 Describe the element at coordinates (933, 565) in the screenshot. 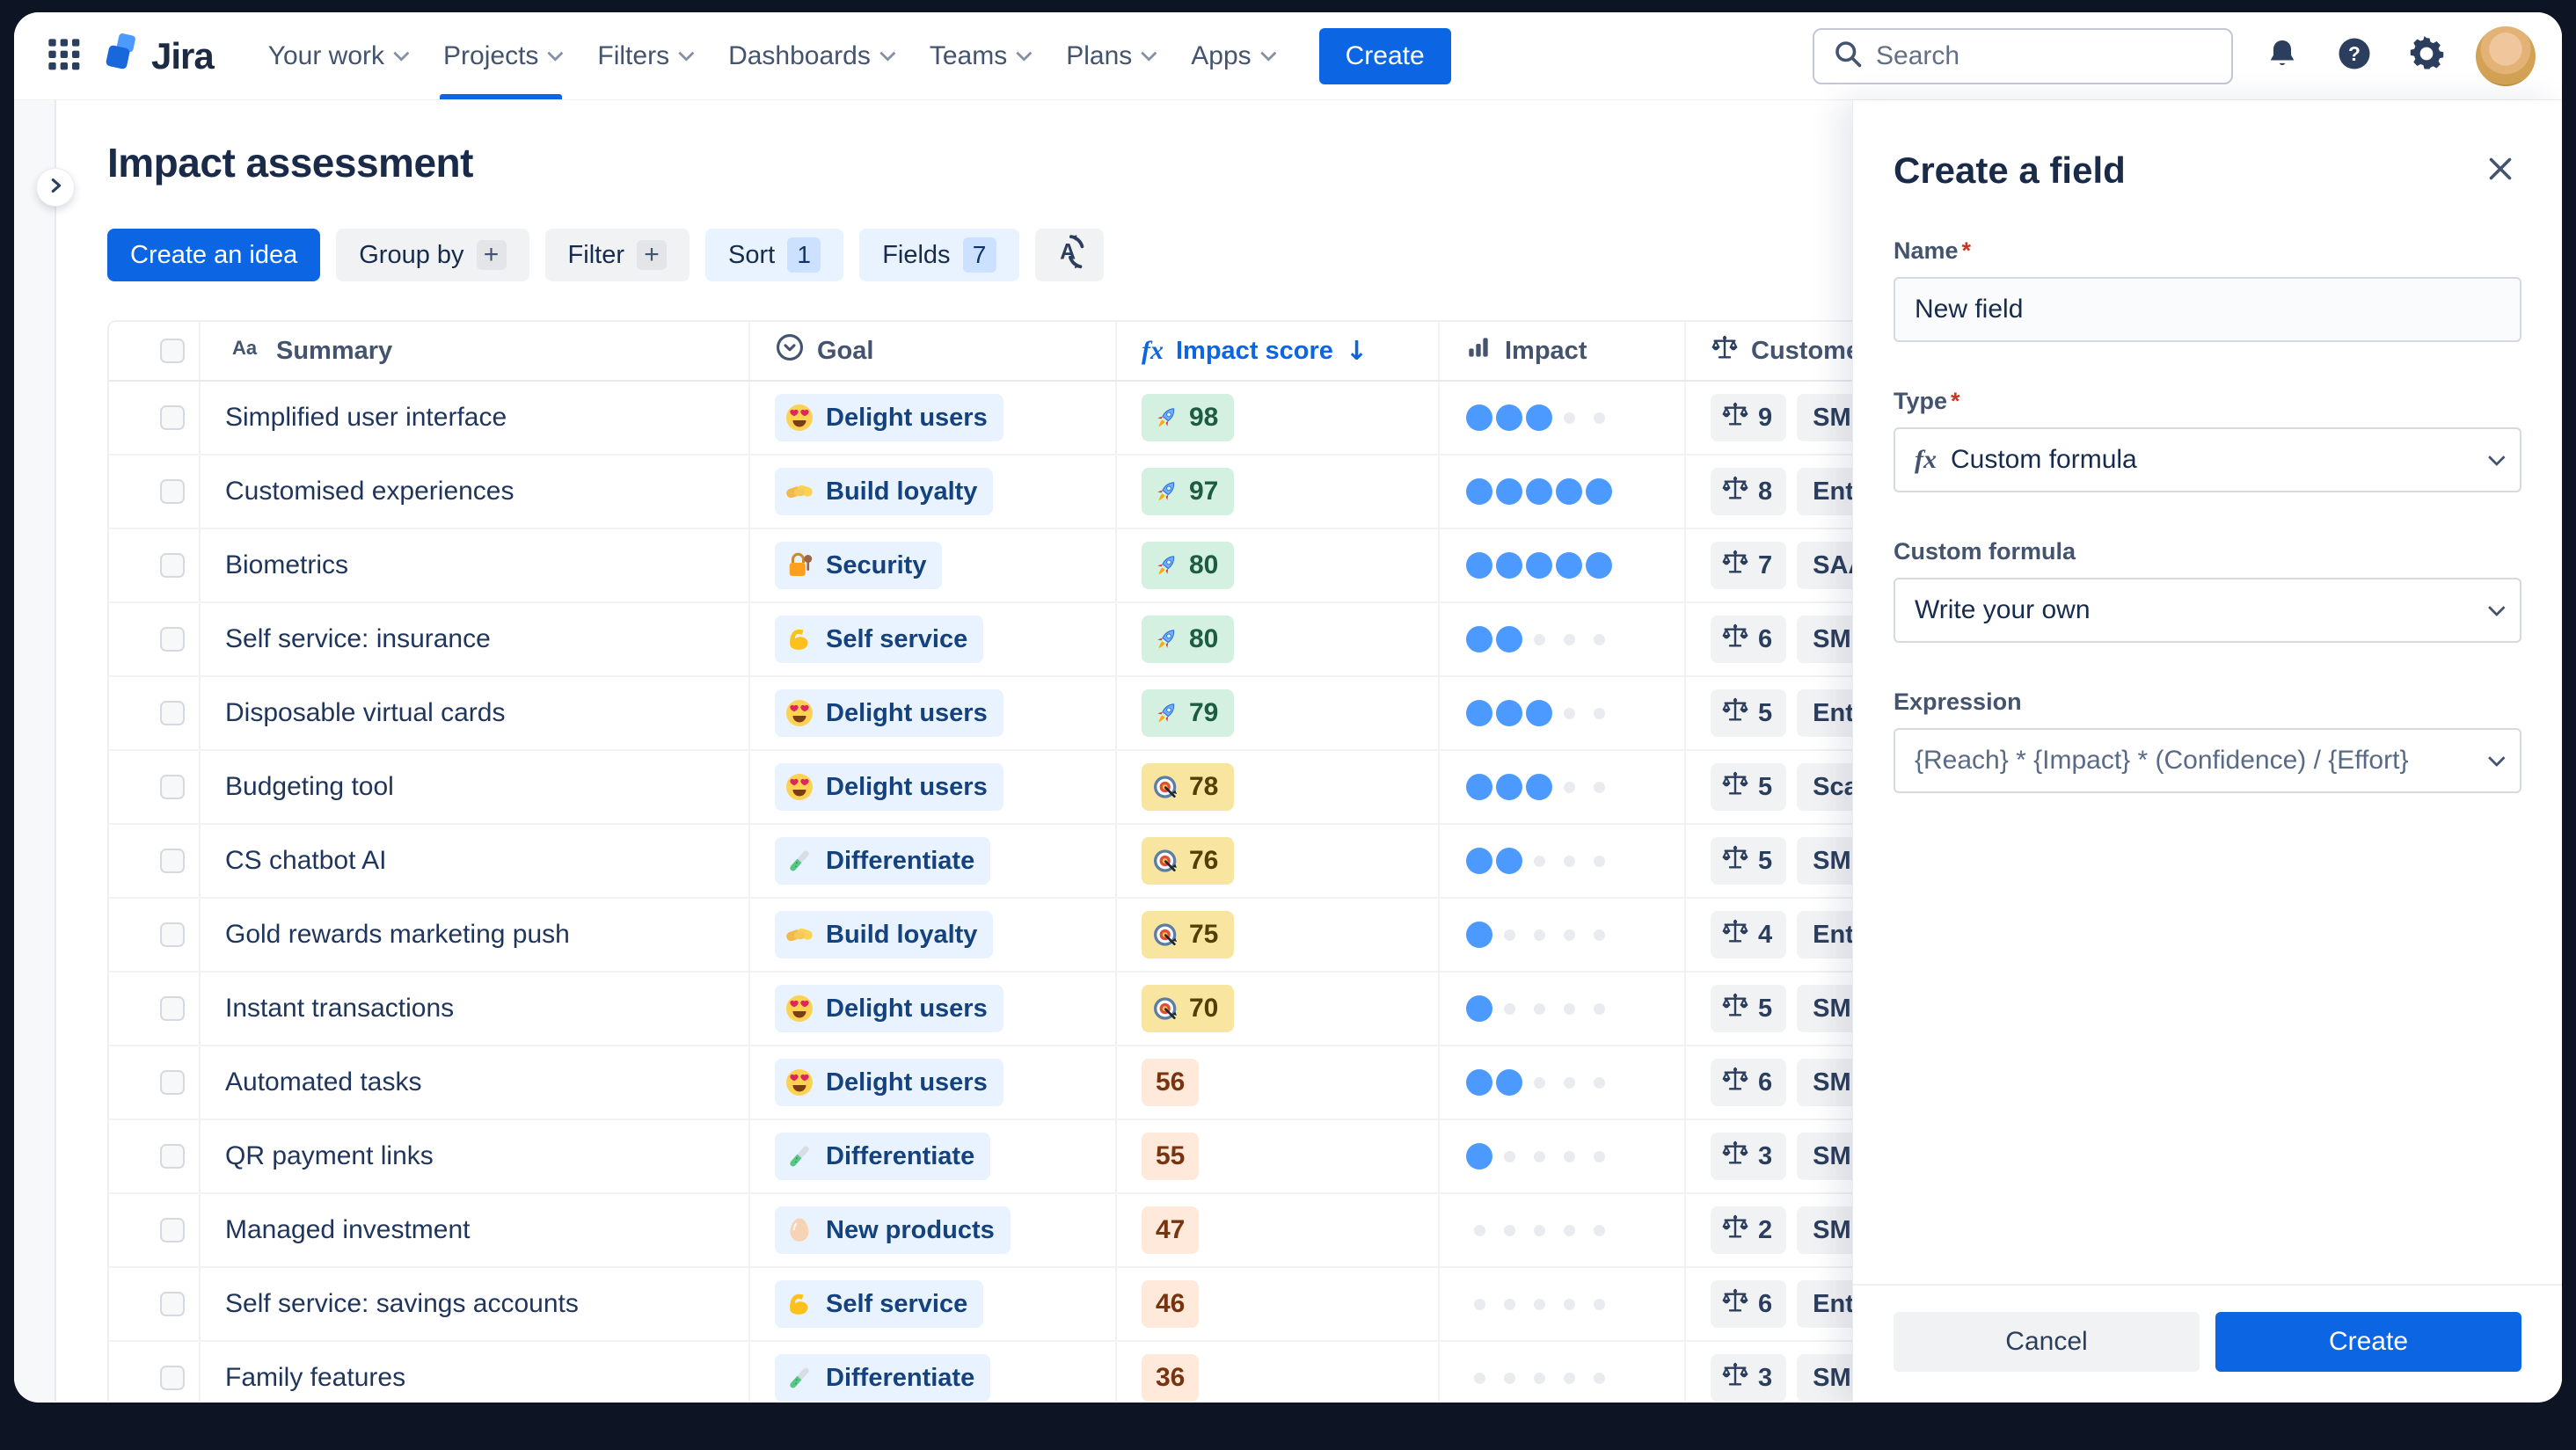

I see `goal-cell: Security` at that location.